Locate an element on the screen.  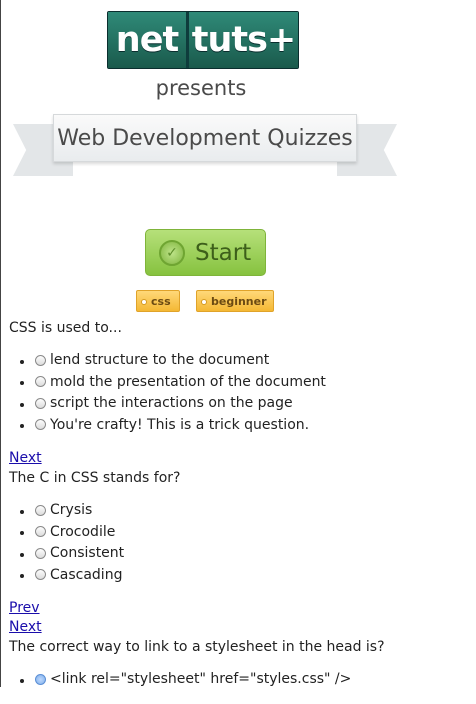
list-item: mold the presentation of the document is located at coordinates (252, 383).